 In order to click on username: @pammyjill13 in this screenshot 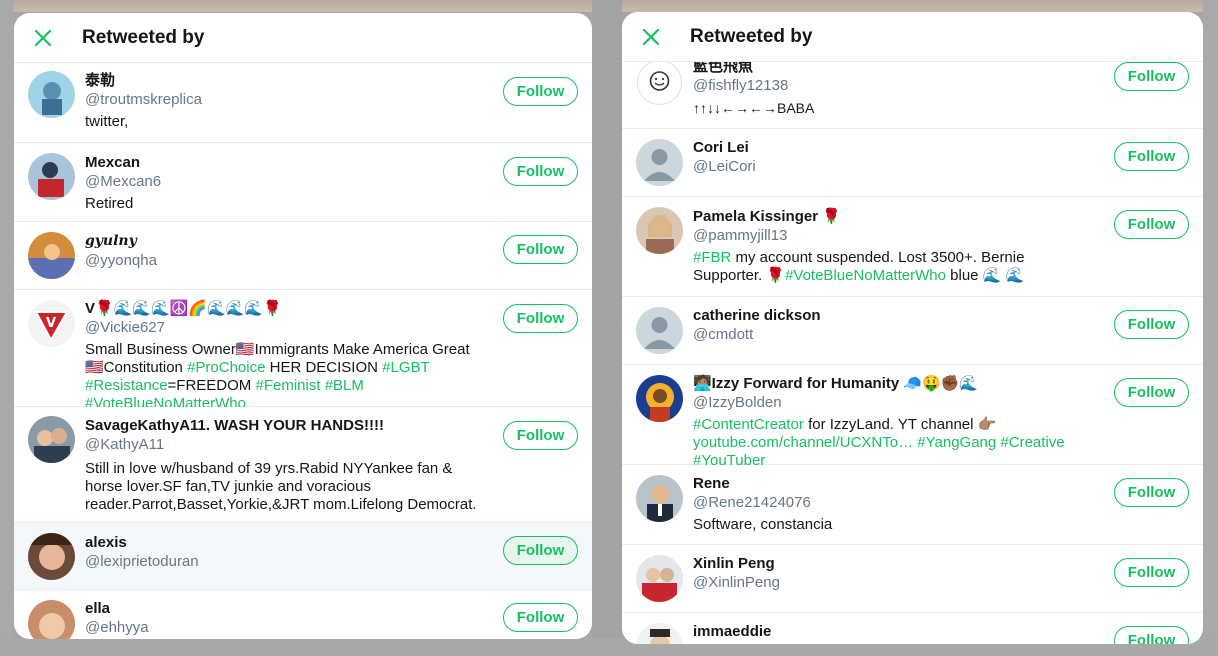, I will do `click(893, 235)`.